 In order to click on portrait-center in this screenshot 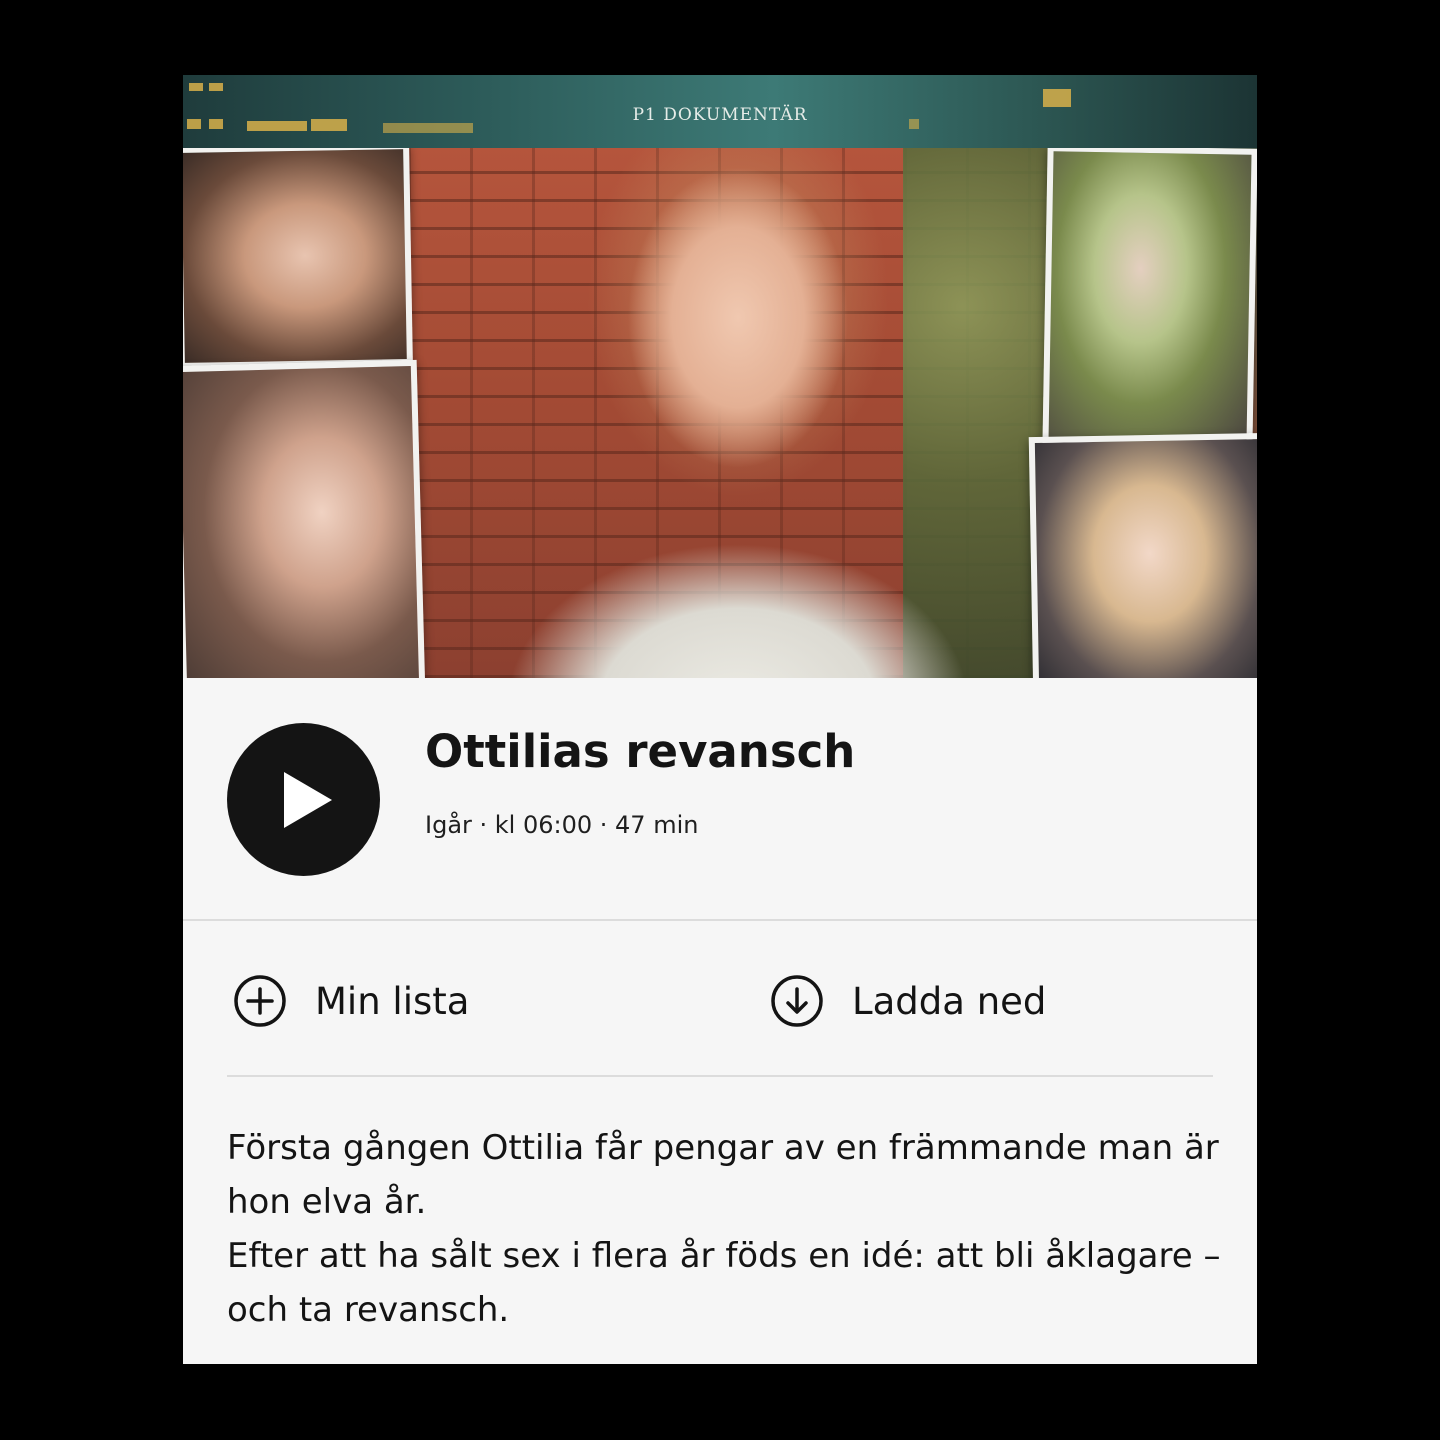, I will do `click(738, 413)`.